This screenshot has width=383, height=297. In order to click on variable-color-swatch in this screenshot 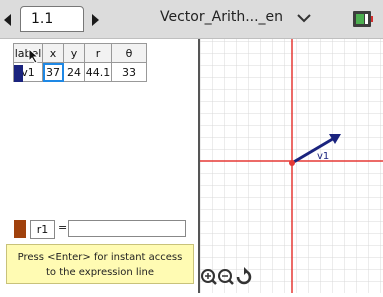, I will do `click(20, 229)`.